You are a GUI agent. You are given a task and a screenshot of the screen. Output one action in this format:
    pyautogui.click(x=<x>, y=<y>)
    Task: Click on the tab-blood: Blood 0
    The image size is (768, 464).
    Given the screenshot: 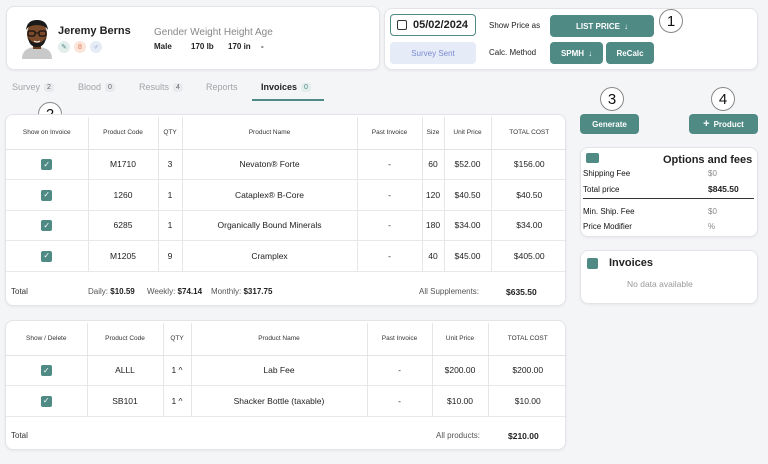 What is the action you would take?
    pyautogui.click(x=96, y=87)
    